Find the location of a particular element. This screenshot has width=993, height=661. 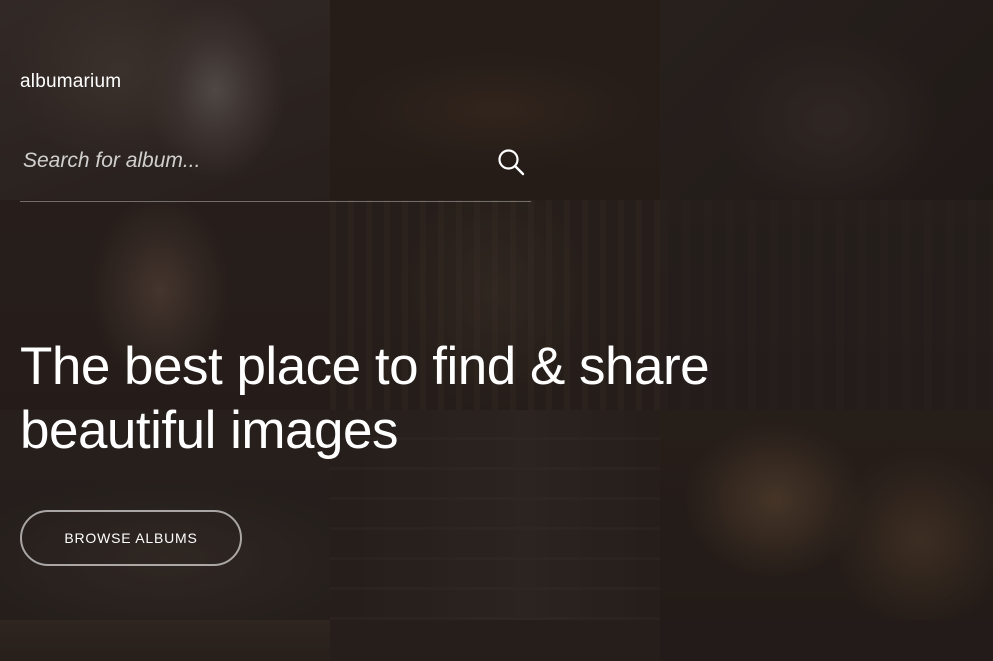

site-logo: albumarium is located at coordinates (70, 82).